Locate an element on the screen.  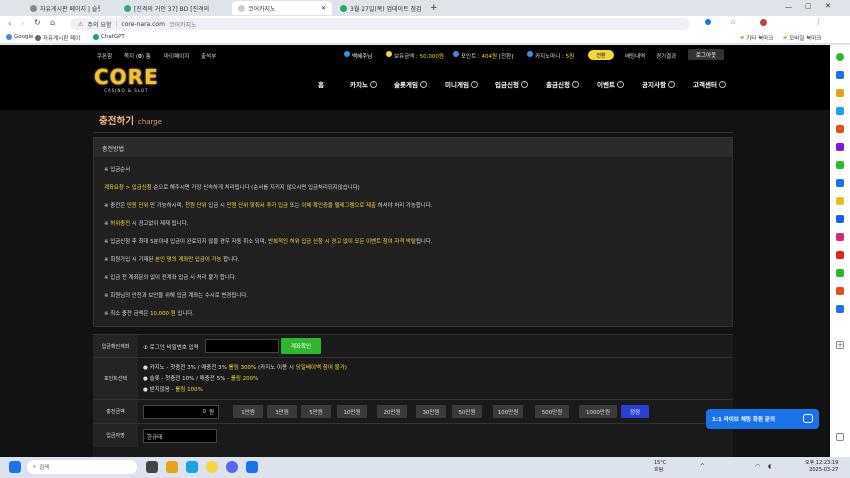
user-level-icon is located at coordinates (347, 54).